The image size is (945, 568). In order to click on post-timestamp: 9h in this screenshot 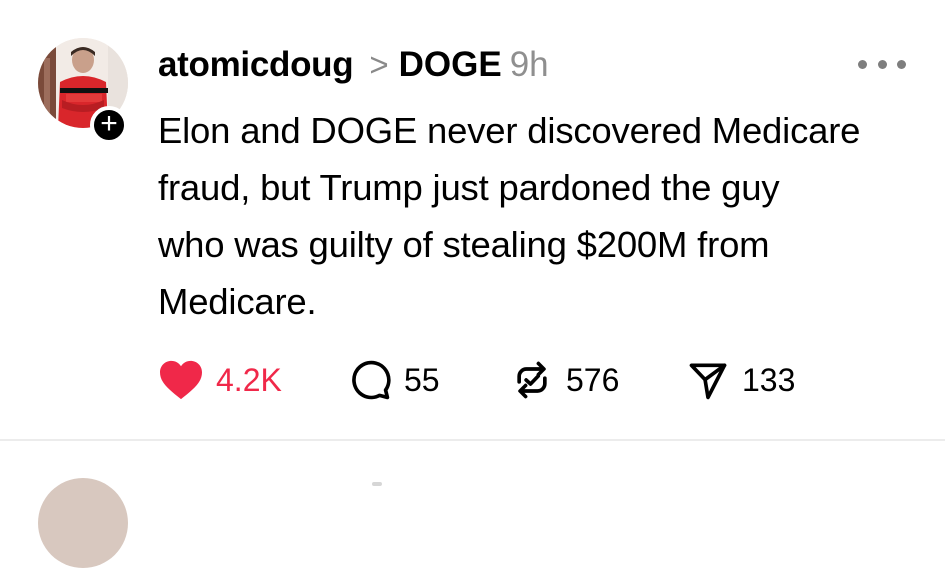, I will do `click(529, 64)`.